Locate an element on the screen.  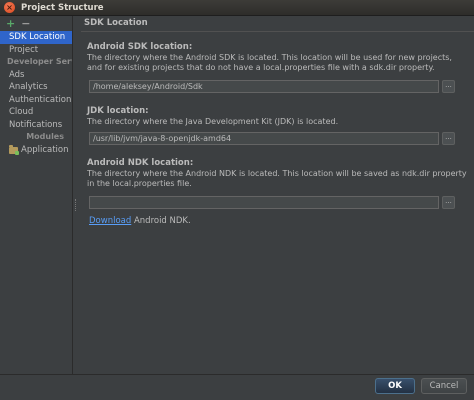
sidebar-item-sdk-location: SDK Location is located at coordinates (36, 37).